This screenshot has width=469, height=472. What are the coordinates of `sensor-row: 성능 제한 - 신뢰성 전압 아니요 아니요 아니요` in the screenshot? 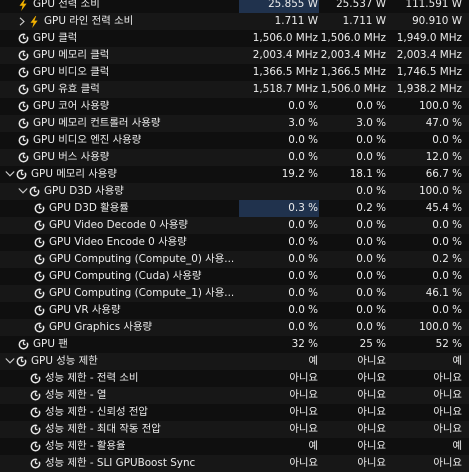 It's located at (234, 412).